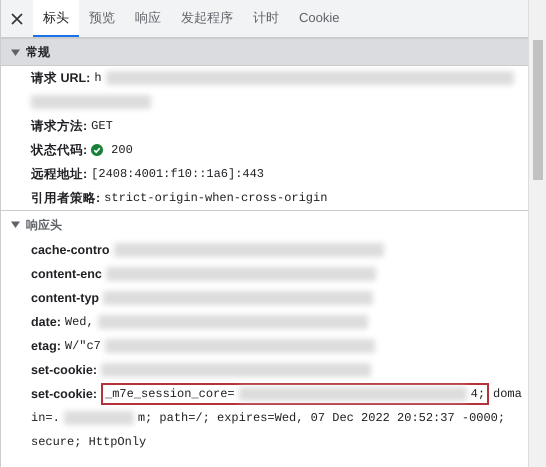 The width and height of the screenshot is (546, 467). Describe the element at coordinates (38, 52) in the screenshot. I see `section-title: 常规` at that location.